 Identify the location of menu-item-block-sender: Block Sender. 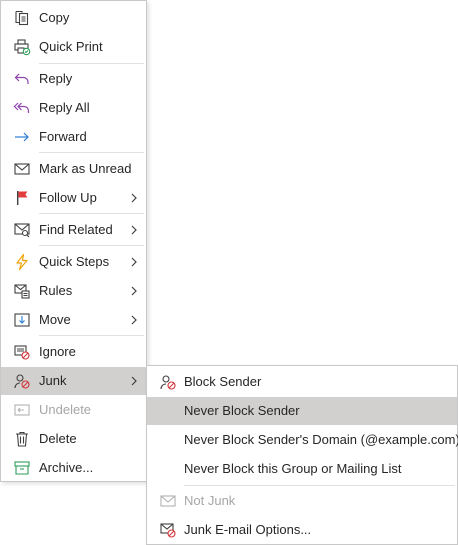
(302, 382).